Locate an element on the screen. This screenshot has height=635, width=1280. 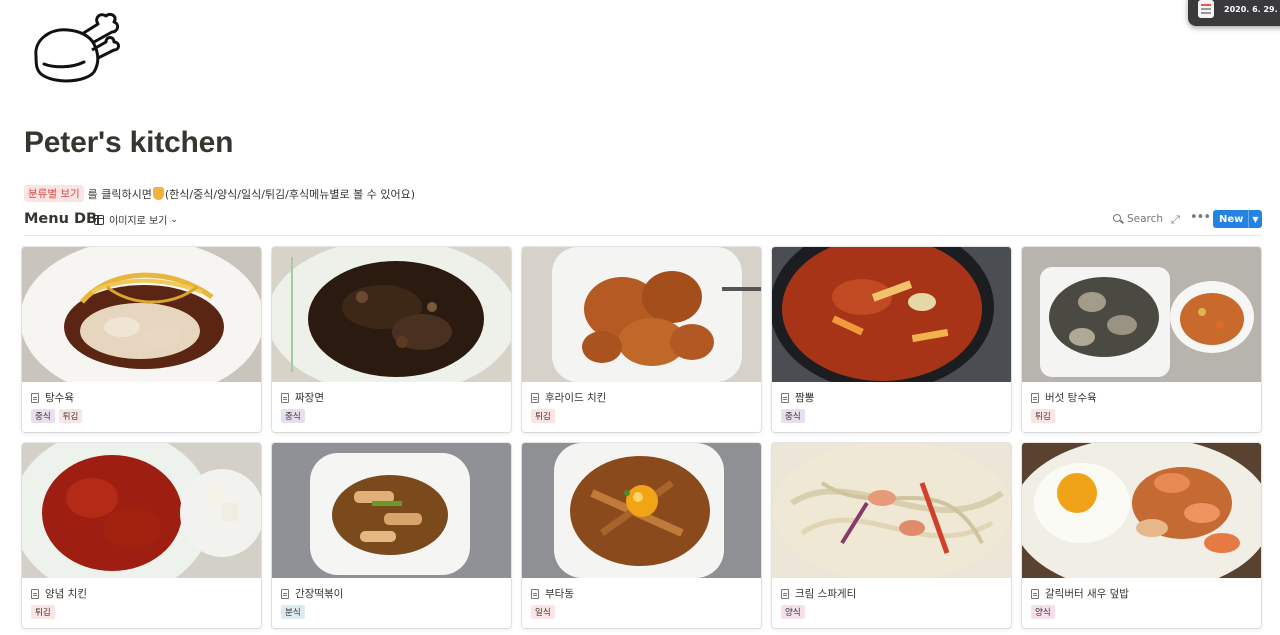
card-tags: 일식 is located at coordinates (543, 612).